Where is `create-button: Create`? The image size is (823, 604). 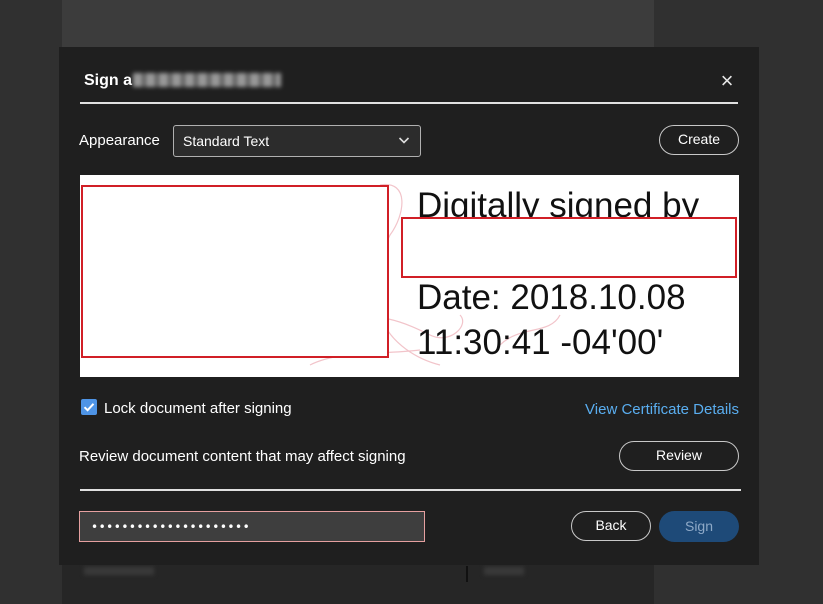
create-button: Create is located at coordinates (699, 140).